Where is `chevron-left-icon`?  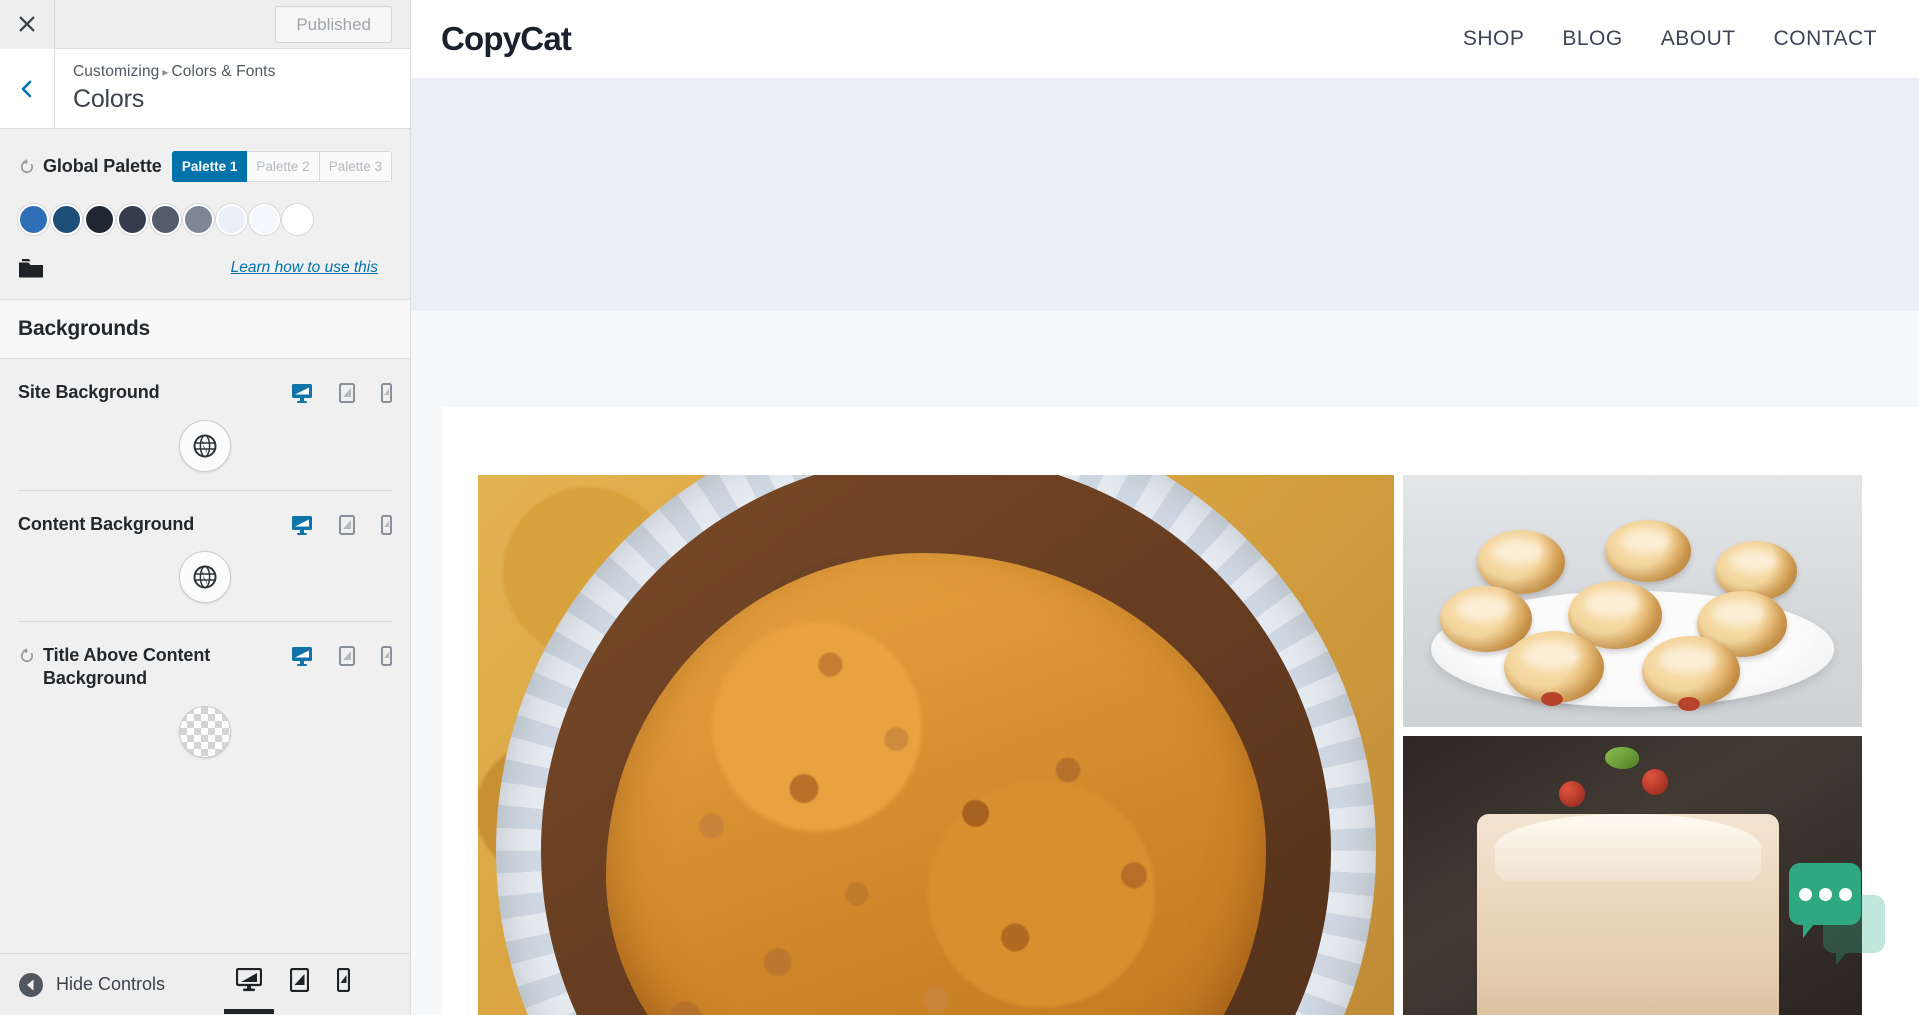
chevron-left-icon is located at coordinates (26, 88).